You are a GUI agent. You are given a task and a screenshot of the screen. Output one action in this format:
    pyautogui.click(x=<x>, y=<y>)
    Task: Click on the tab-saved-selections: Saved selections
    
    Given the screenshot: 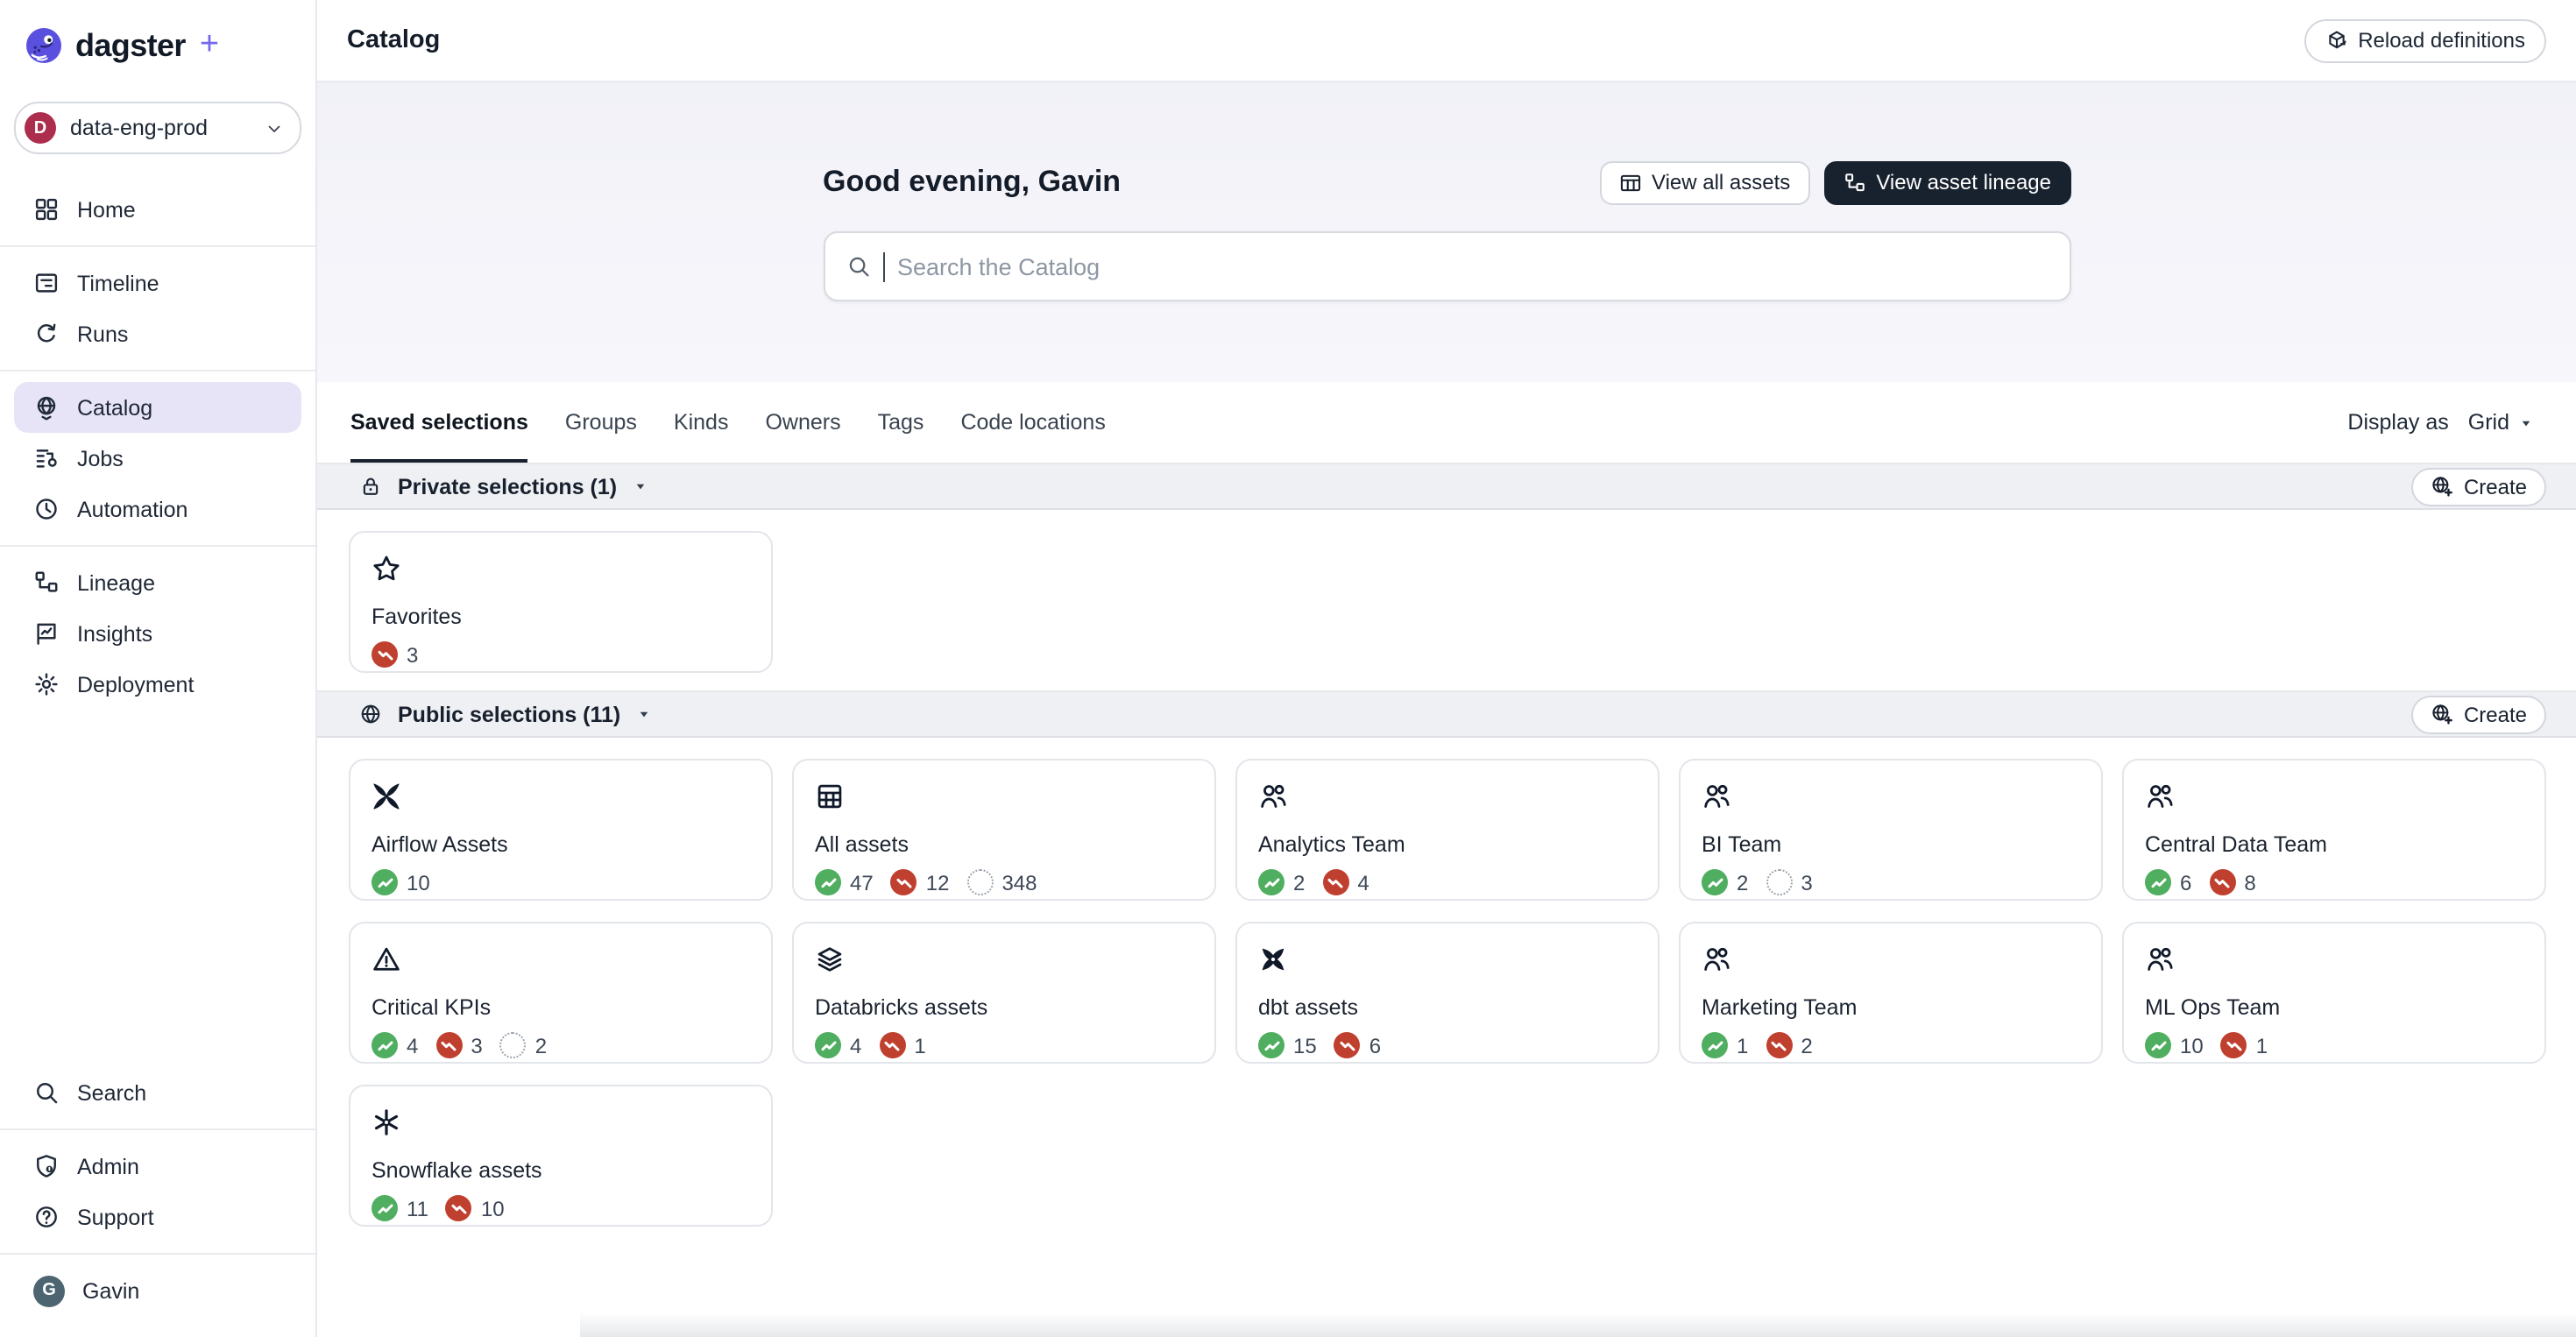 What is the action you would take?
    pyautogui.click(x=439, y=422)
    